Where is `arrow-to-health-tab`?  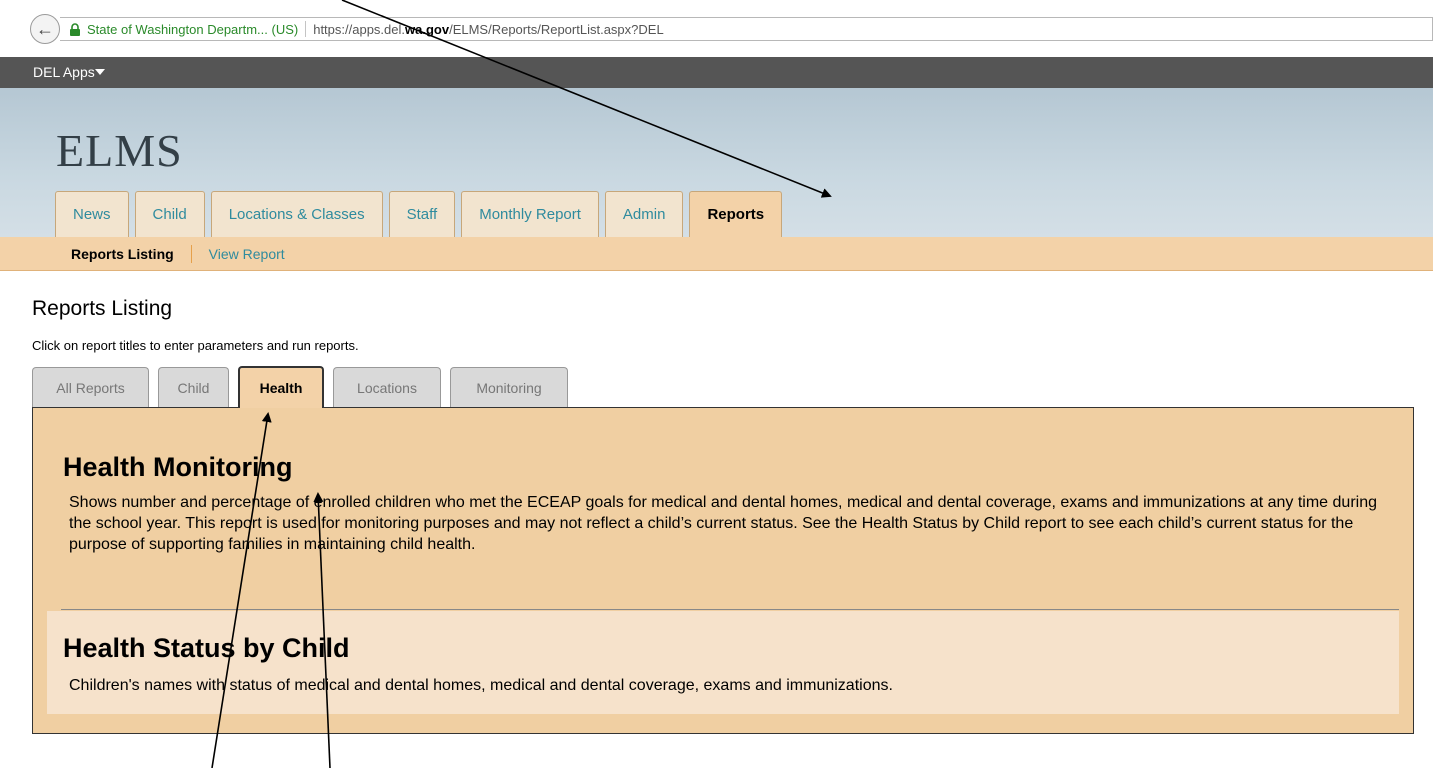
arrow-to-health-tab is located at coordinates (241, 590).